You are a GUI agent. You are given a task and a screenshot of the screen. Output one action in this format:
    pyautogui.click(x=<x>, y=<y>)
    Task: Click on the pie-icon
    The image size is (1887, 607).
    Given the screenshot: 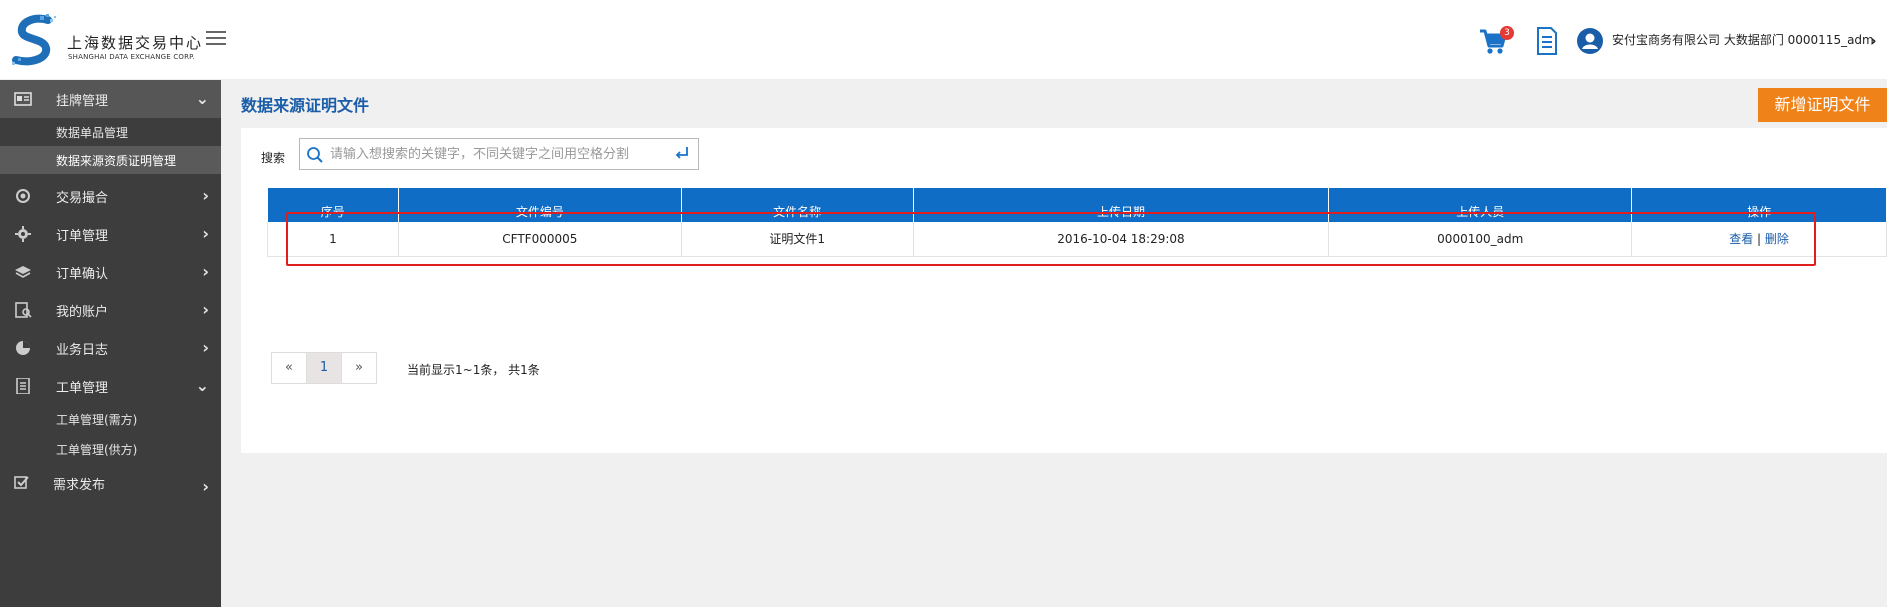 What is the action you would take?
    pyautogui.click(x=23, y=348)
    